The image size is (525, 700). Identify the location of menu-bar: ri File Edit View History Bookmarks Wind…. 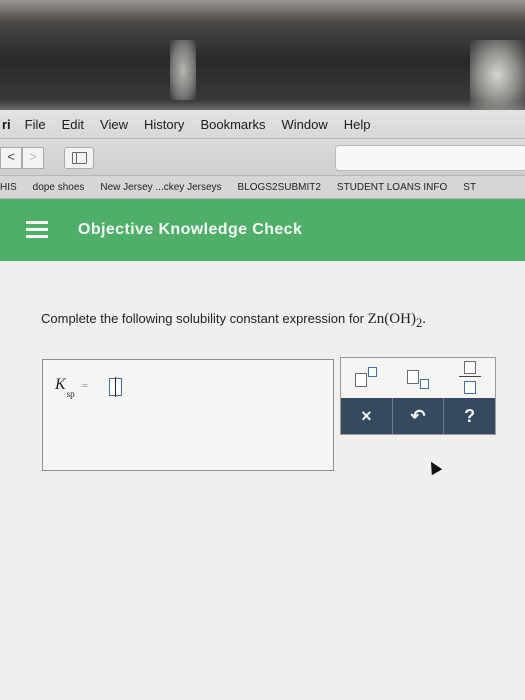
(262, 124).